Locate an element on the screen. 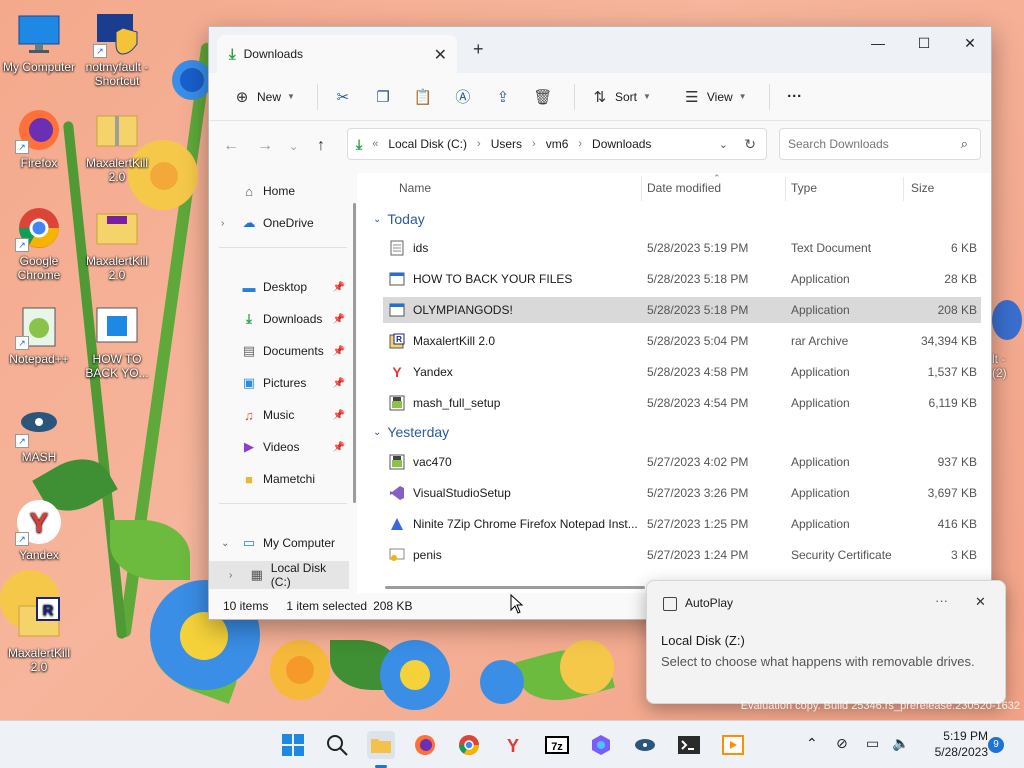 The image size is (1024, 768). desktop-icon-notmyfault: ↗ notmyfault - Shortcut is located at coordinates (117, 49).